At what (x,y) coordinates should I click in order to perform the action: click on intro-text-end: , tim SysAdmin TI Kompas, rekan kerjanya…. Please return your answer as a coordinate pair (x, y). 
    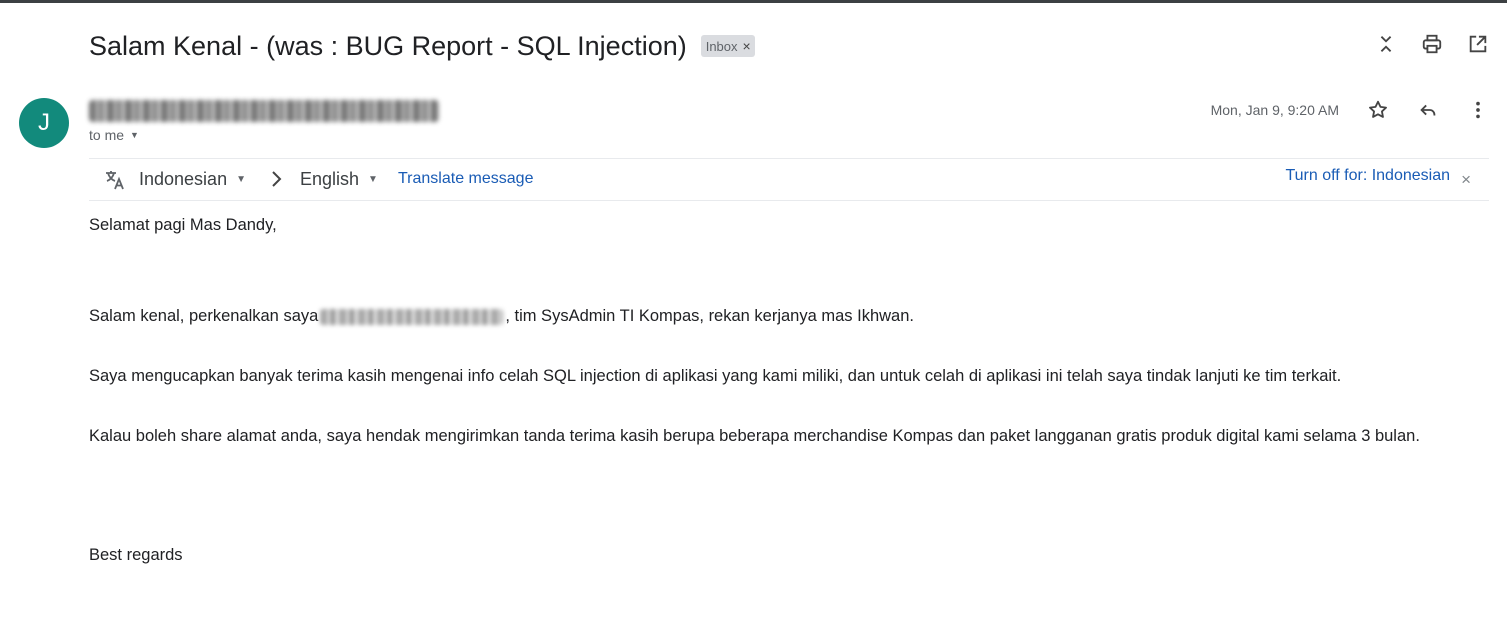
    Looking at the image, I should click on (709, 316).